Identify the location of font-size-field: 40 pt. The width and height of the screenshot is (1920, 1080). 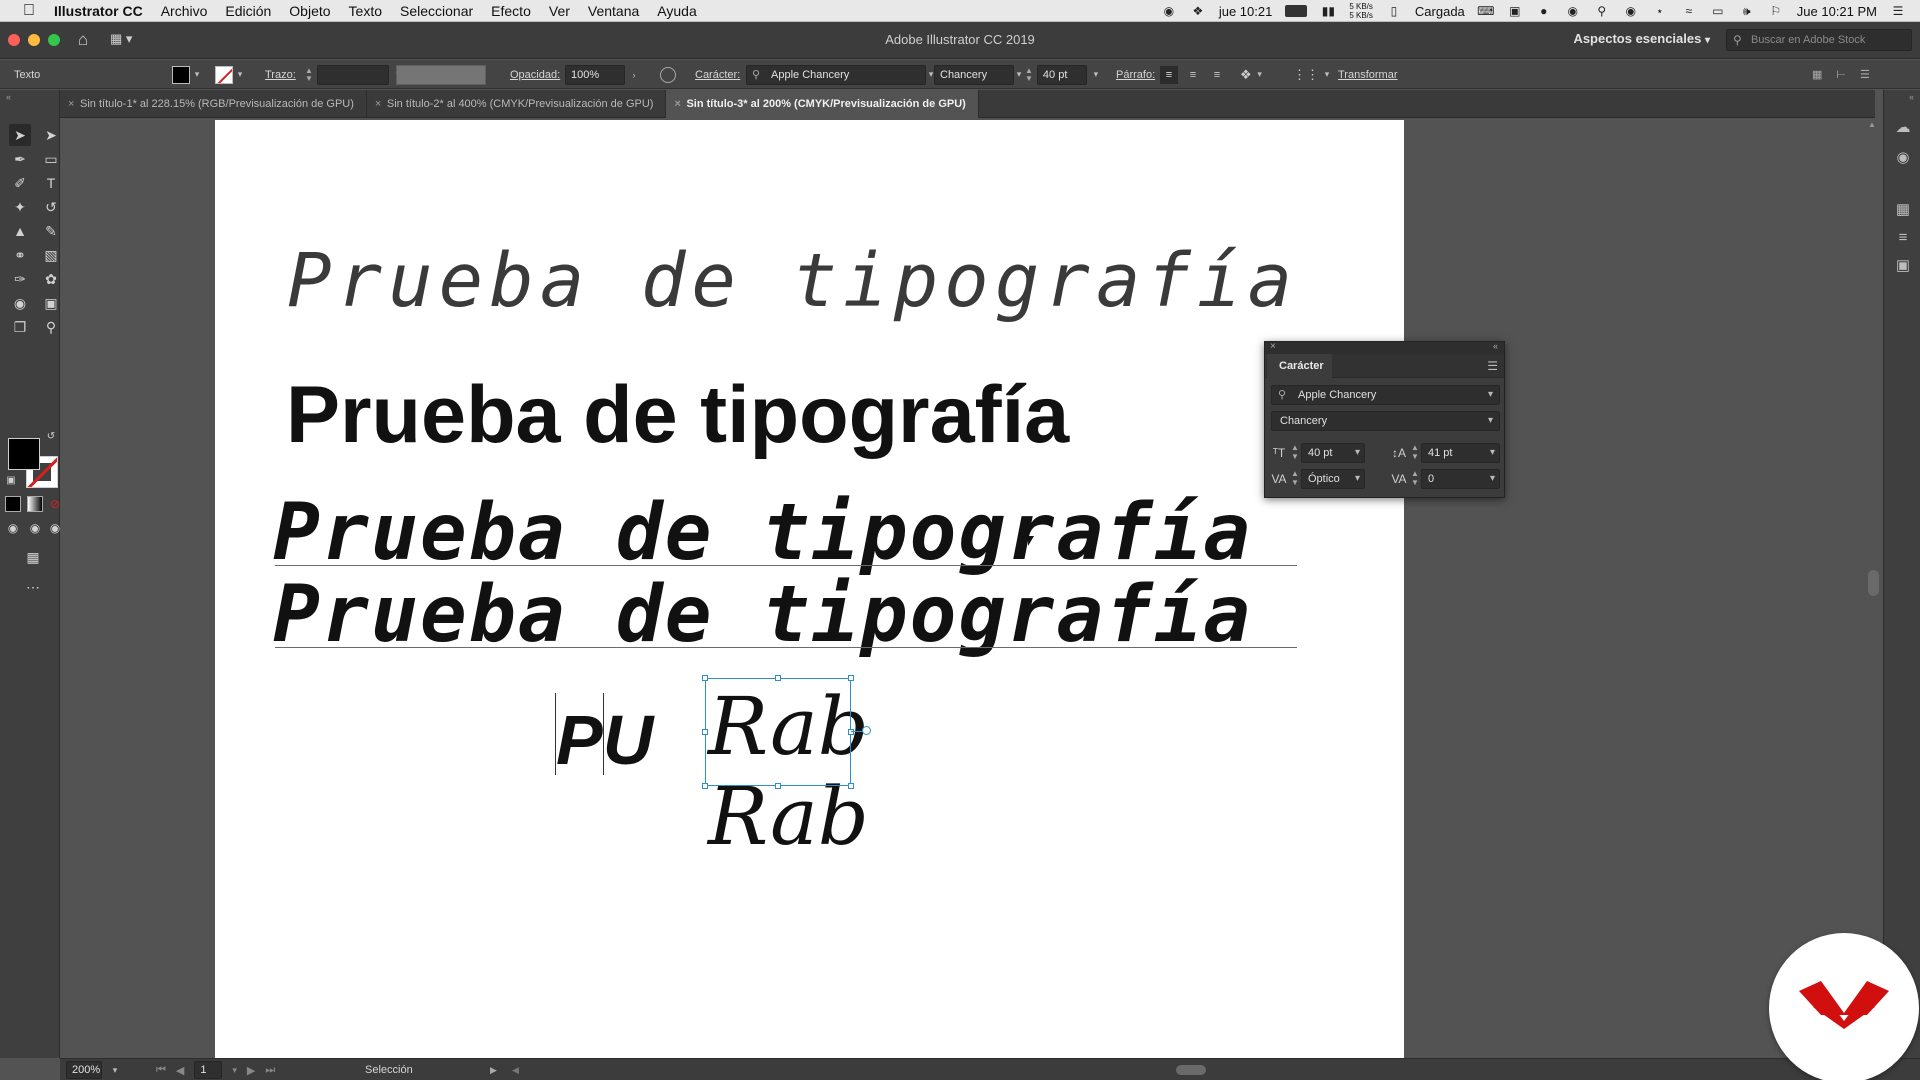
(1061, 74).